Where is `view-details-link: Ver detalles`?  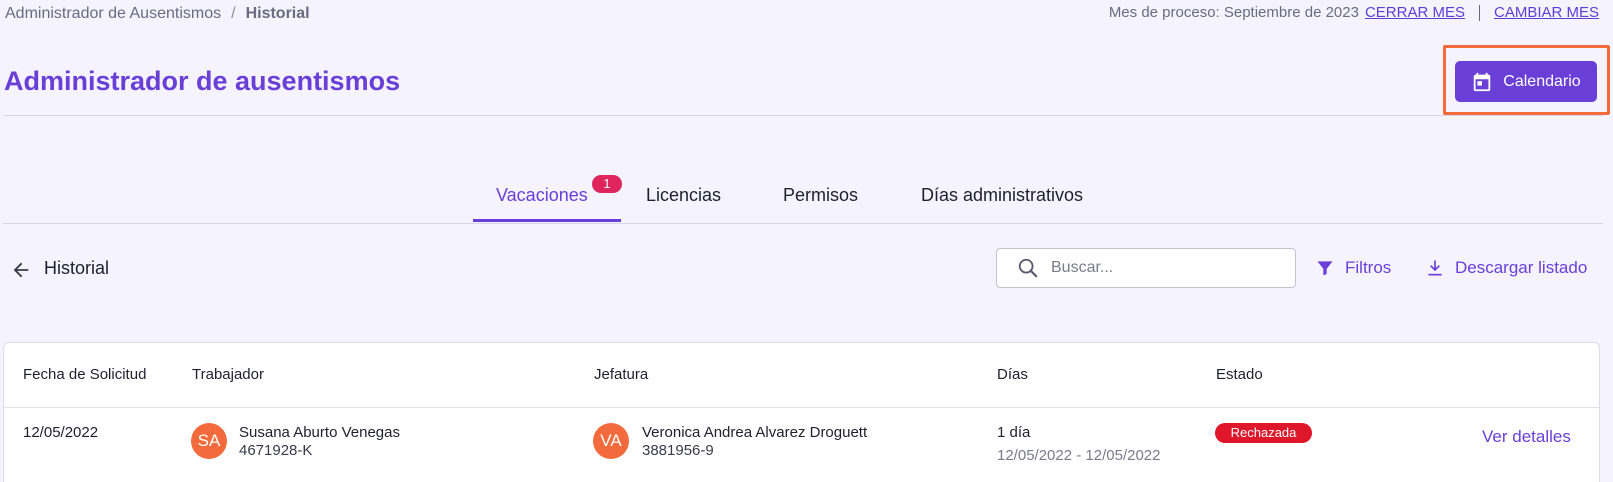
view-details-link: Ver detalles is located at coordinates (1526, 437).